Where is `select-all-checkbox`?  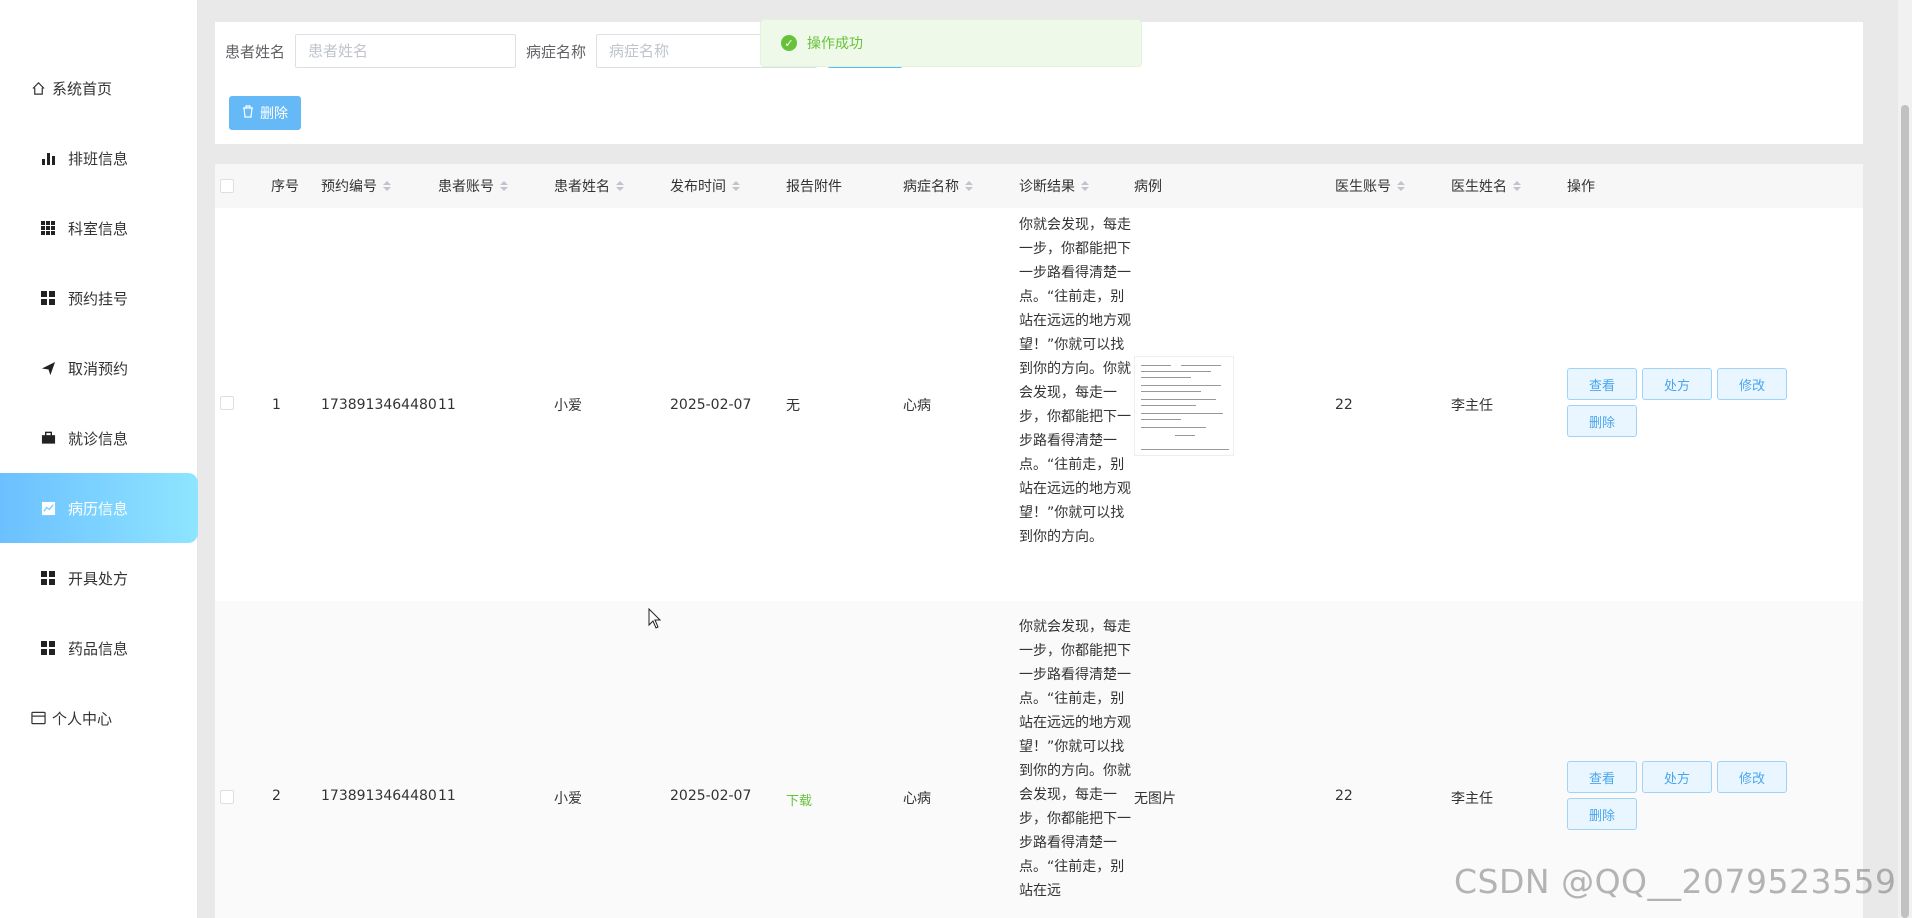
select-all-checkbox is located at coordinates (227, 186).